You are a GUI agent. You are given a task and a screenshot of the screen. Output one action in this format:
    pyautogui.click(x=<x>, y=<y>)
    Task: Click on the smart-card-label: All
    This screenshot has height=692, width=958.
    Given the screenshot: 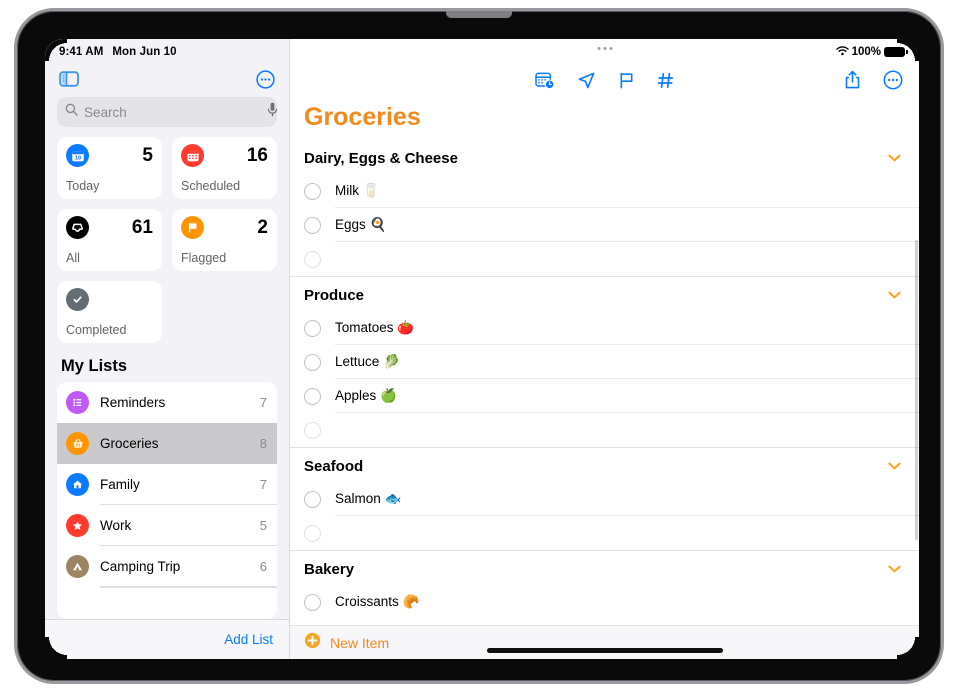 What is the action you would take?
    pyautogui.click(x=73, y=258)
    